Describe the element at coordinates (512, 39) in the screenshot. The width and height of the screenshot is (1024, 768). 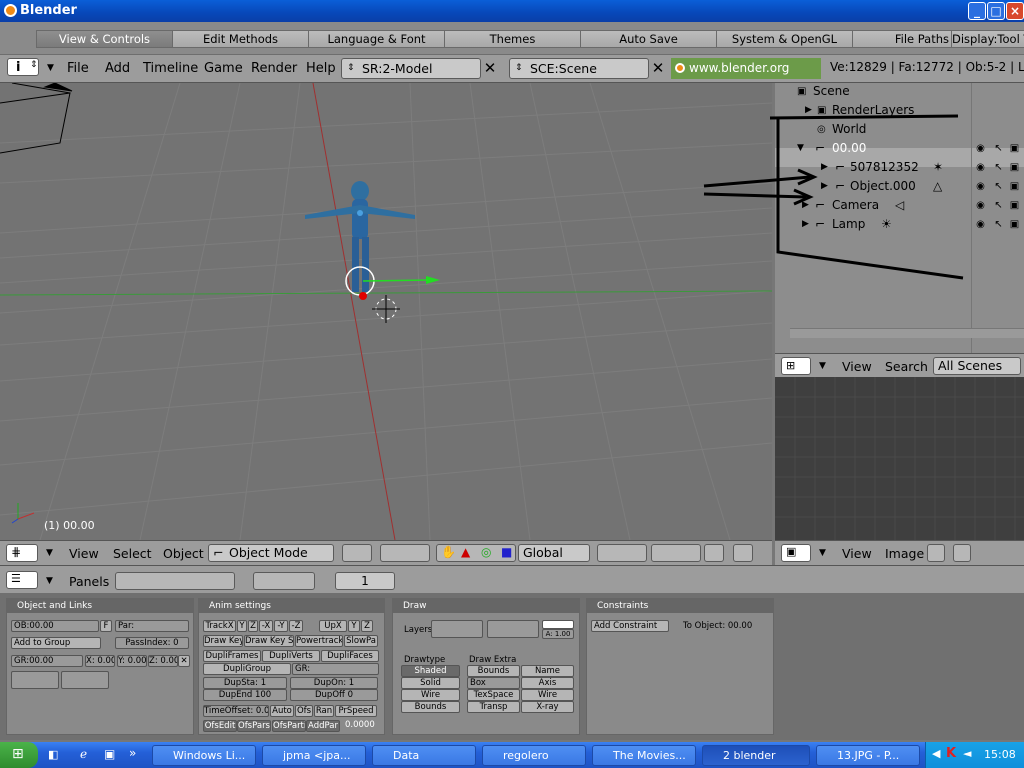
I see `tab-themes: Themes` at that location.